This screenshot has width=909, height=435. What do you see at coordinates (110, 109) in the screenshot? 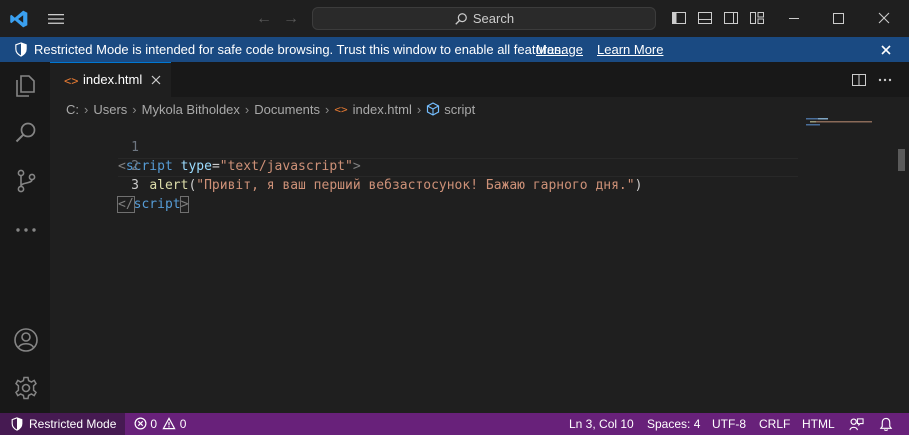
I see `breadcrumb-item: Users` at bounding box center [110, 109].